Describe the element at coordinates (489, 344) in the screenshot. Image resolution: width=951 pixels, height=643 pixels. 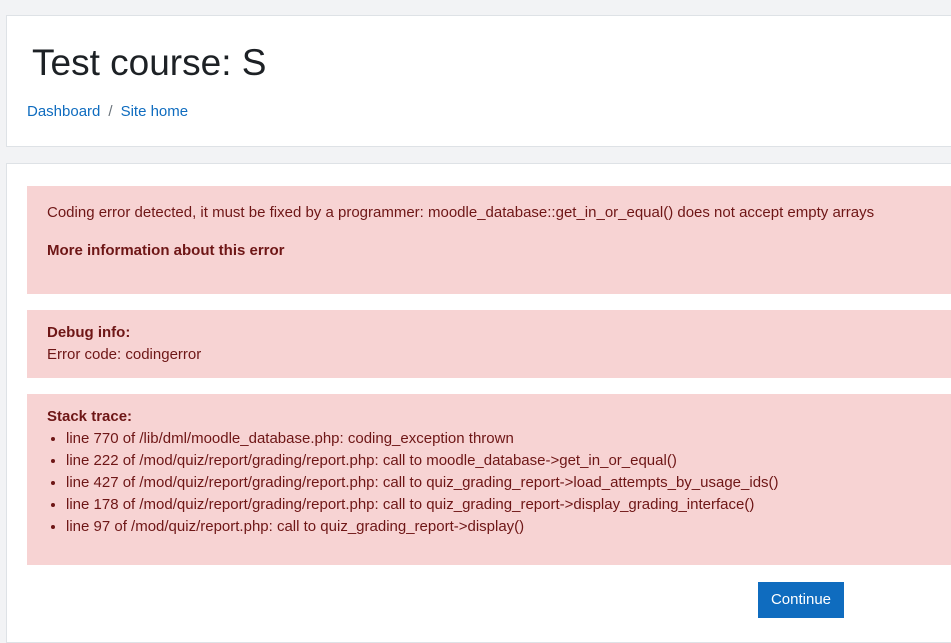
I see `debug-info-alert: Debug info: Error code: codingerror` at that location.